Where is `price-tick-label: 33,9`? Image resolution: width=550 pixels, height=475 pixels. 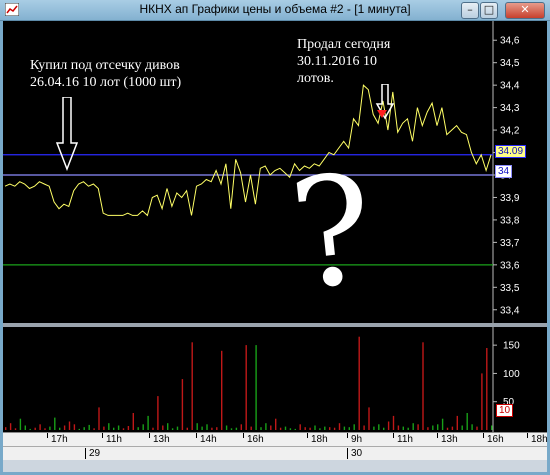
price-tick-label: 33,9 is located at coordinates (510, 198).